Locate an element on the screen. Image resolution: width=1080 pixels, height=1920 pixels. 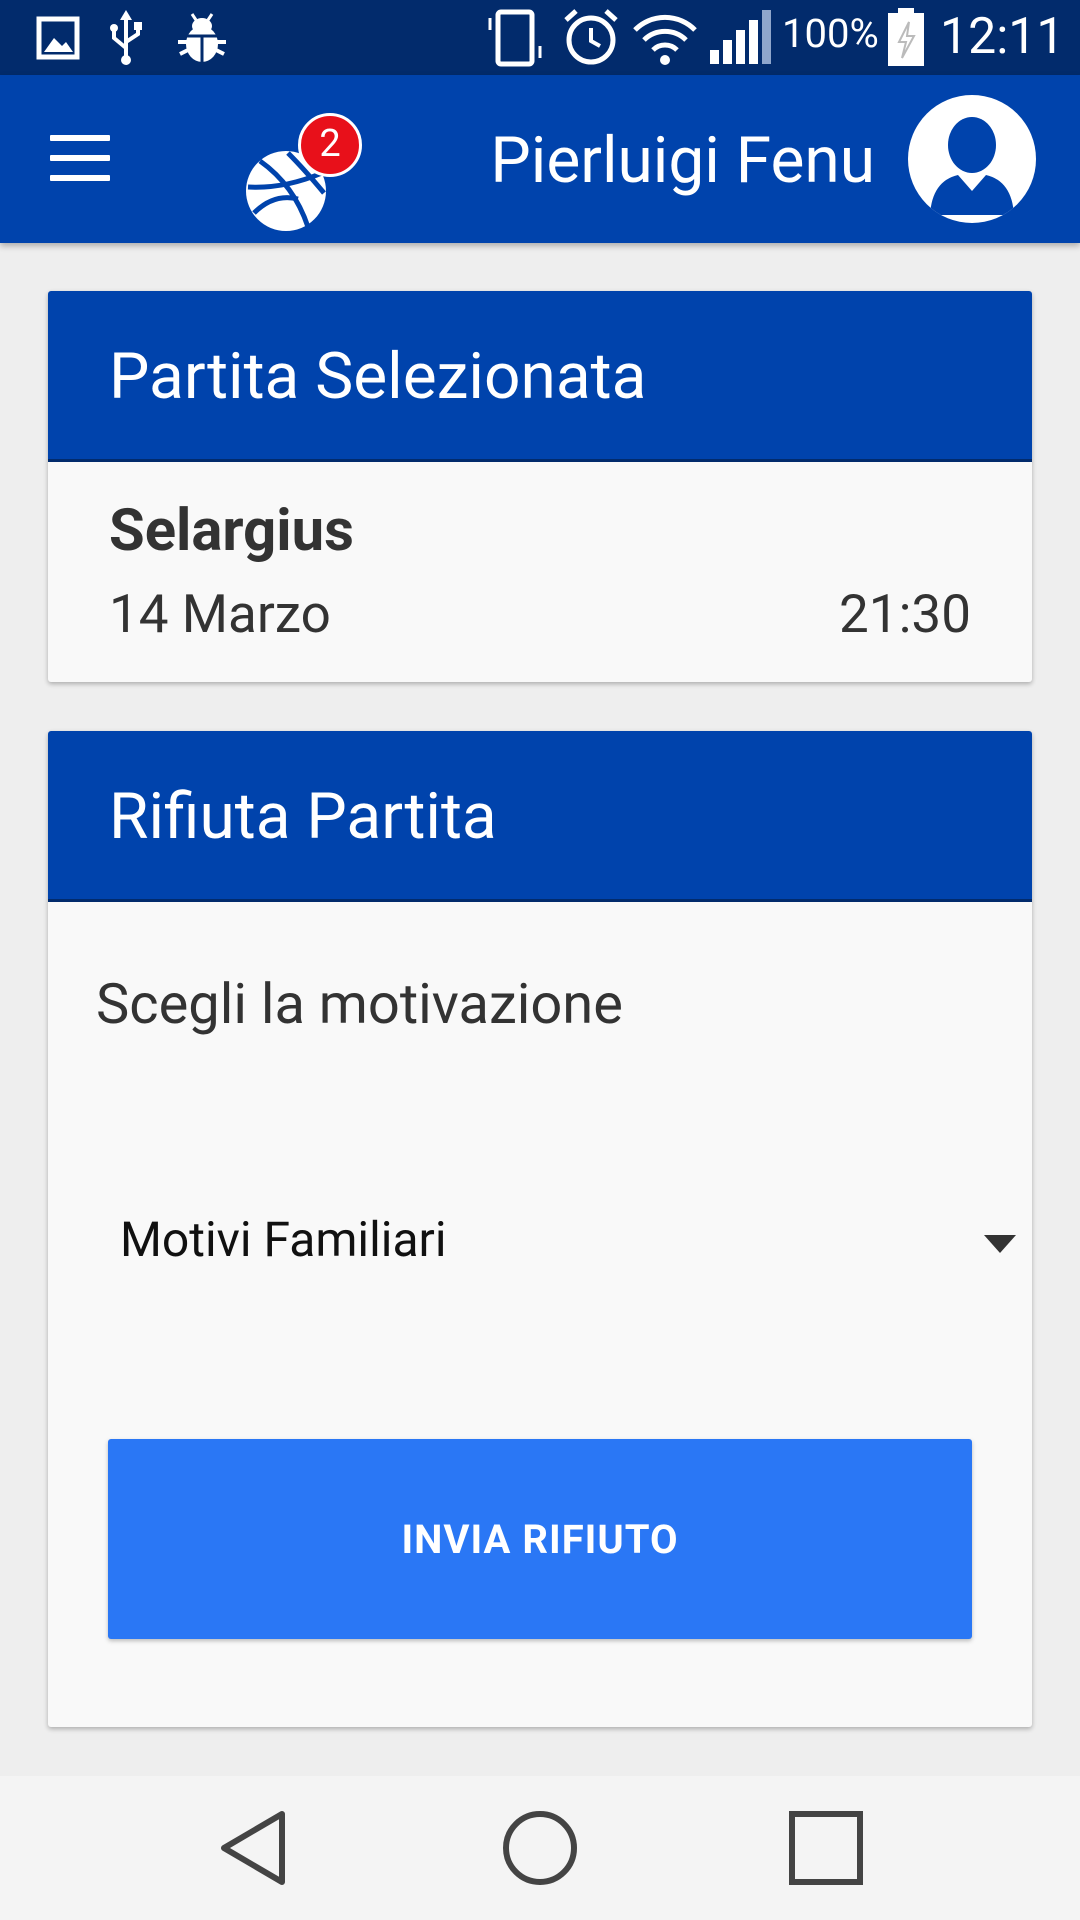
notifications-button: 2 is located at coordinates (304, 173).